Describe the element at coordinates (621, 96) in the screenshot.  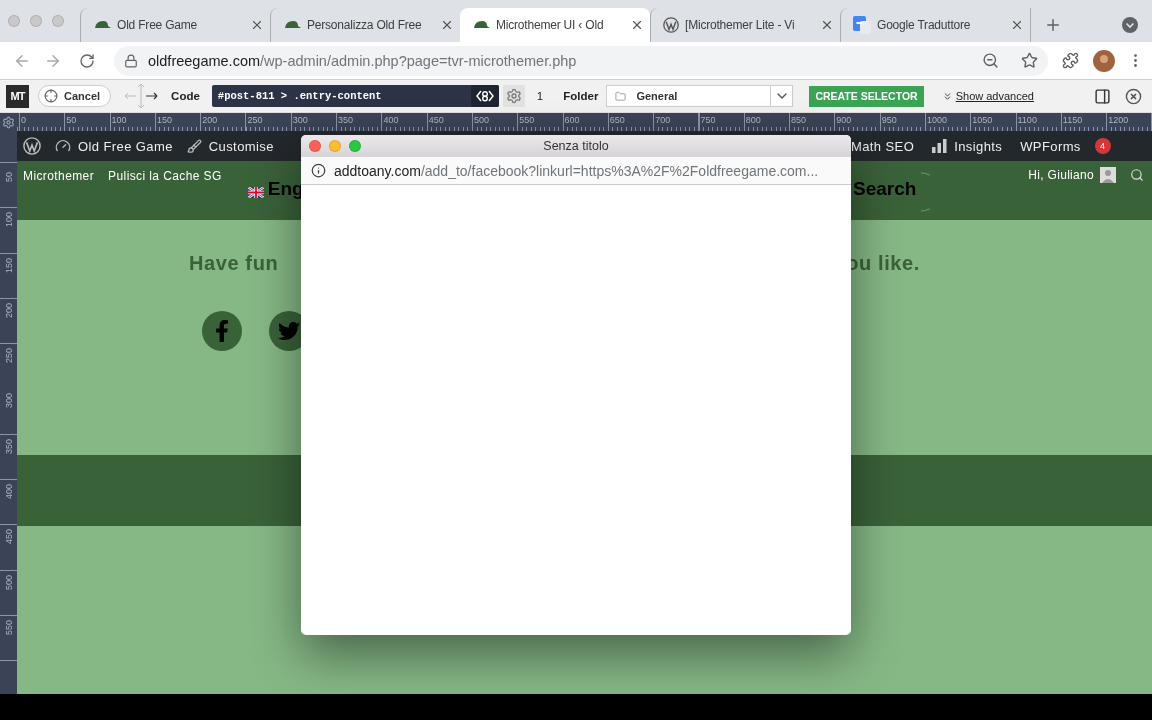
I see `folder-icon` at that location.